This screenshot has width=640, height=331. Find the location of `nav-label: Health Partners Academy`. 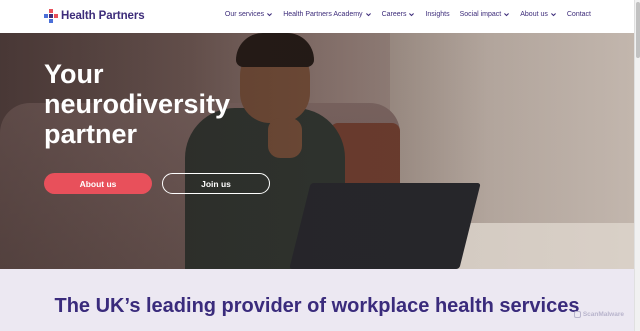

nav-label: Health Partners Academy is located at coordinates (323, 14).